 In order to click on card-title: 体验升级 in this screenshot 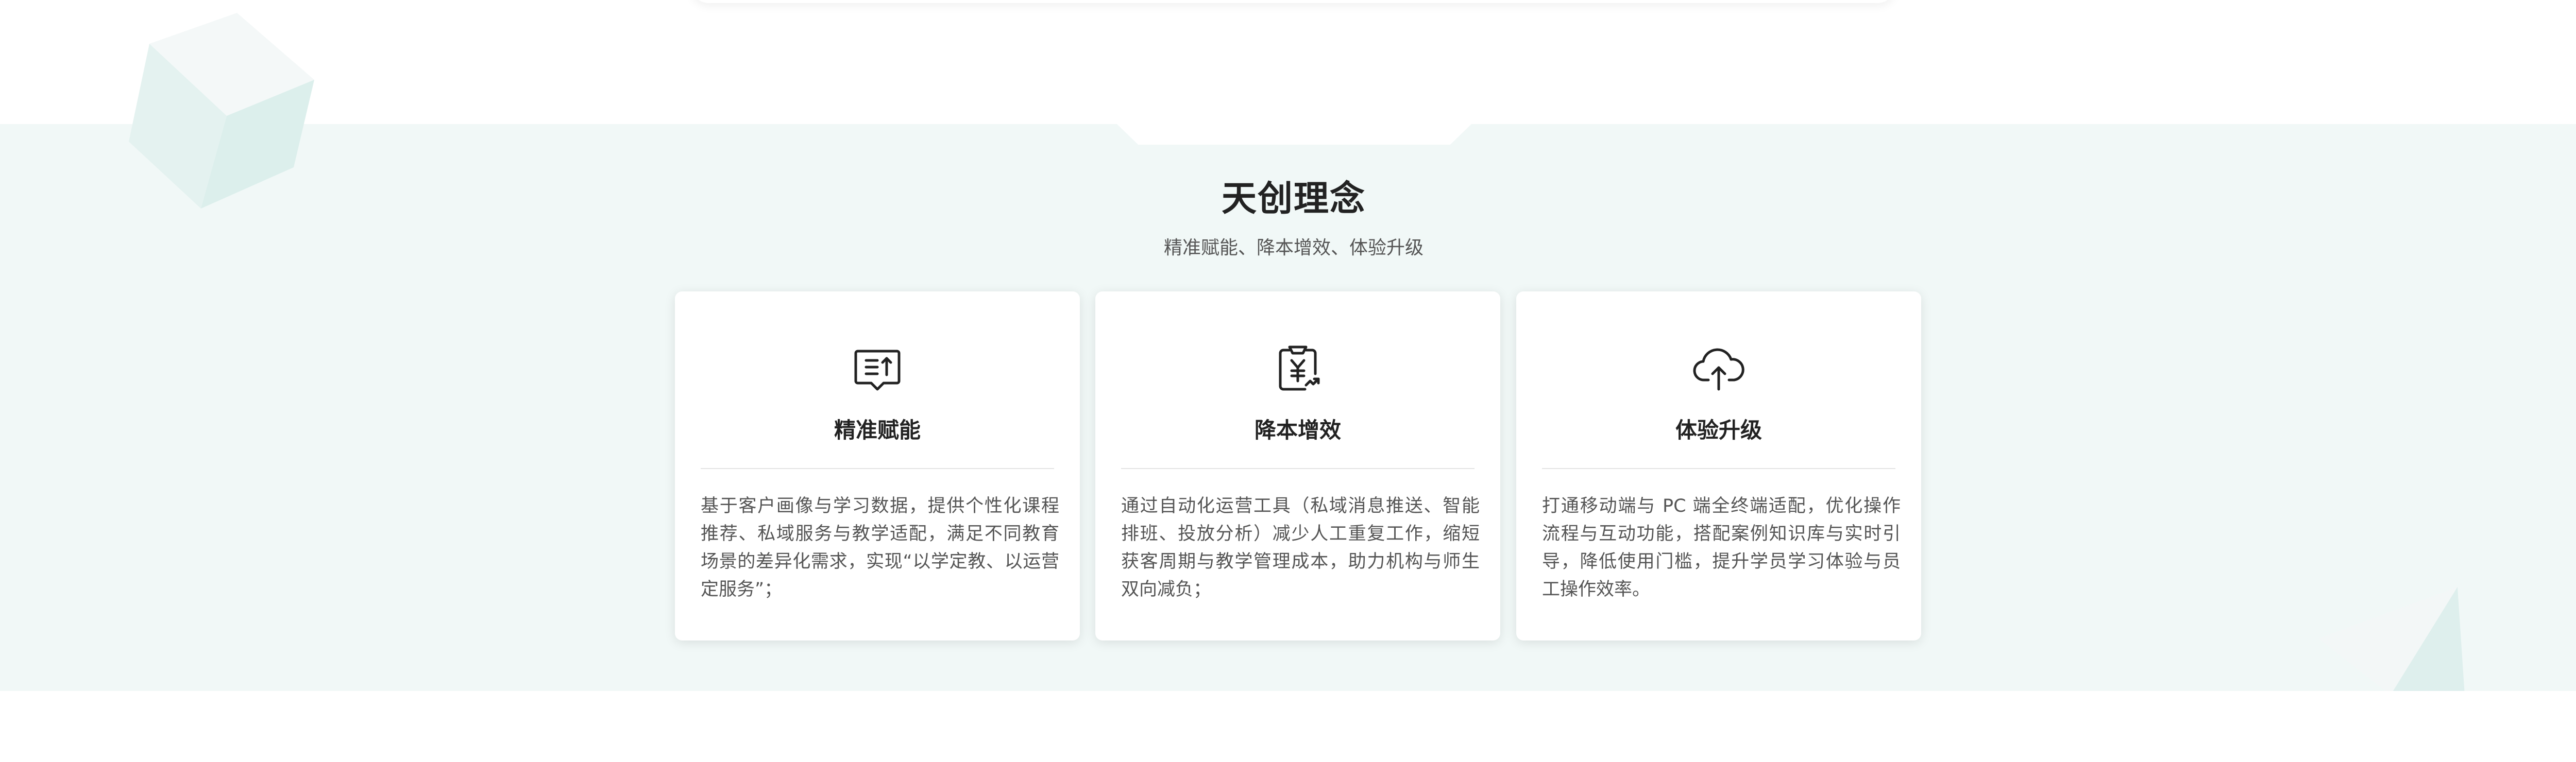, I will do `click(1718, 430)`.